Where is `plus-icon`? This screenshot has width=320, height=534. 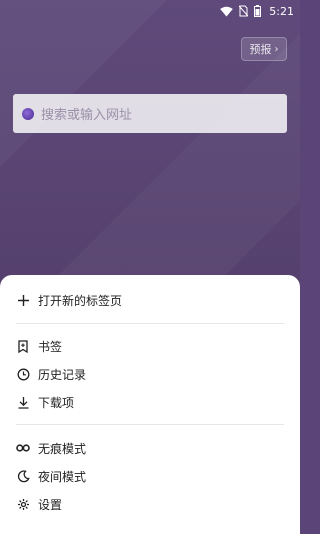 plus-icon is located at coordinates (23, 300).